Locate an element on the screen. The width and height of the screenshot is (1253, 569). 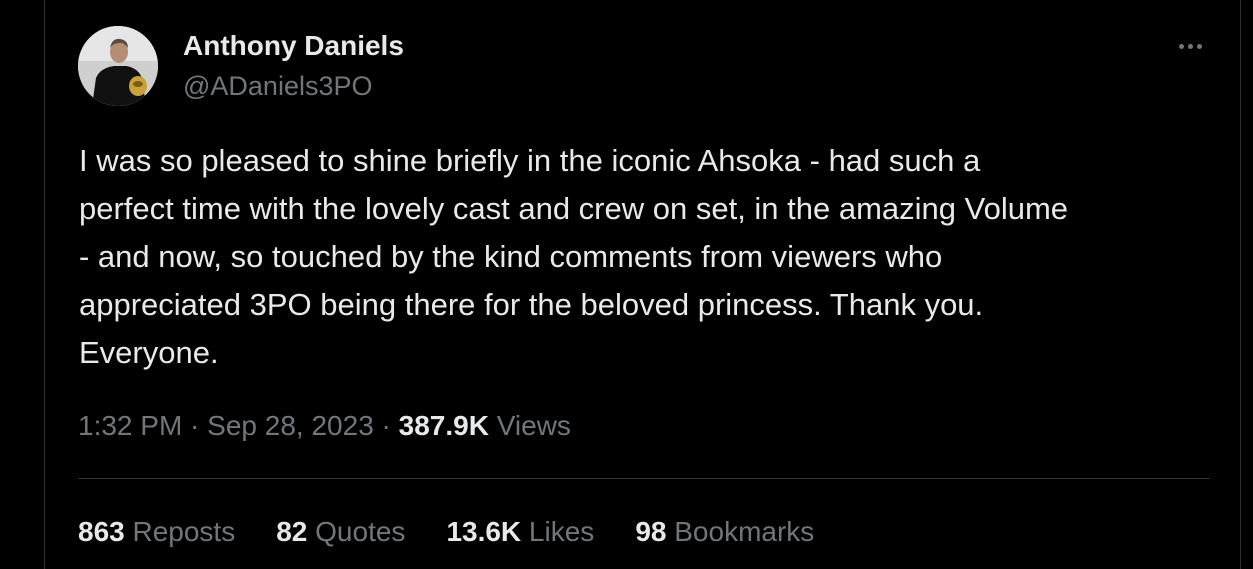
tweet-time: 1:32 PM is located at coordinates (130, 425).